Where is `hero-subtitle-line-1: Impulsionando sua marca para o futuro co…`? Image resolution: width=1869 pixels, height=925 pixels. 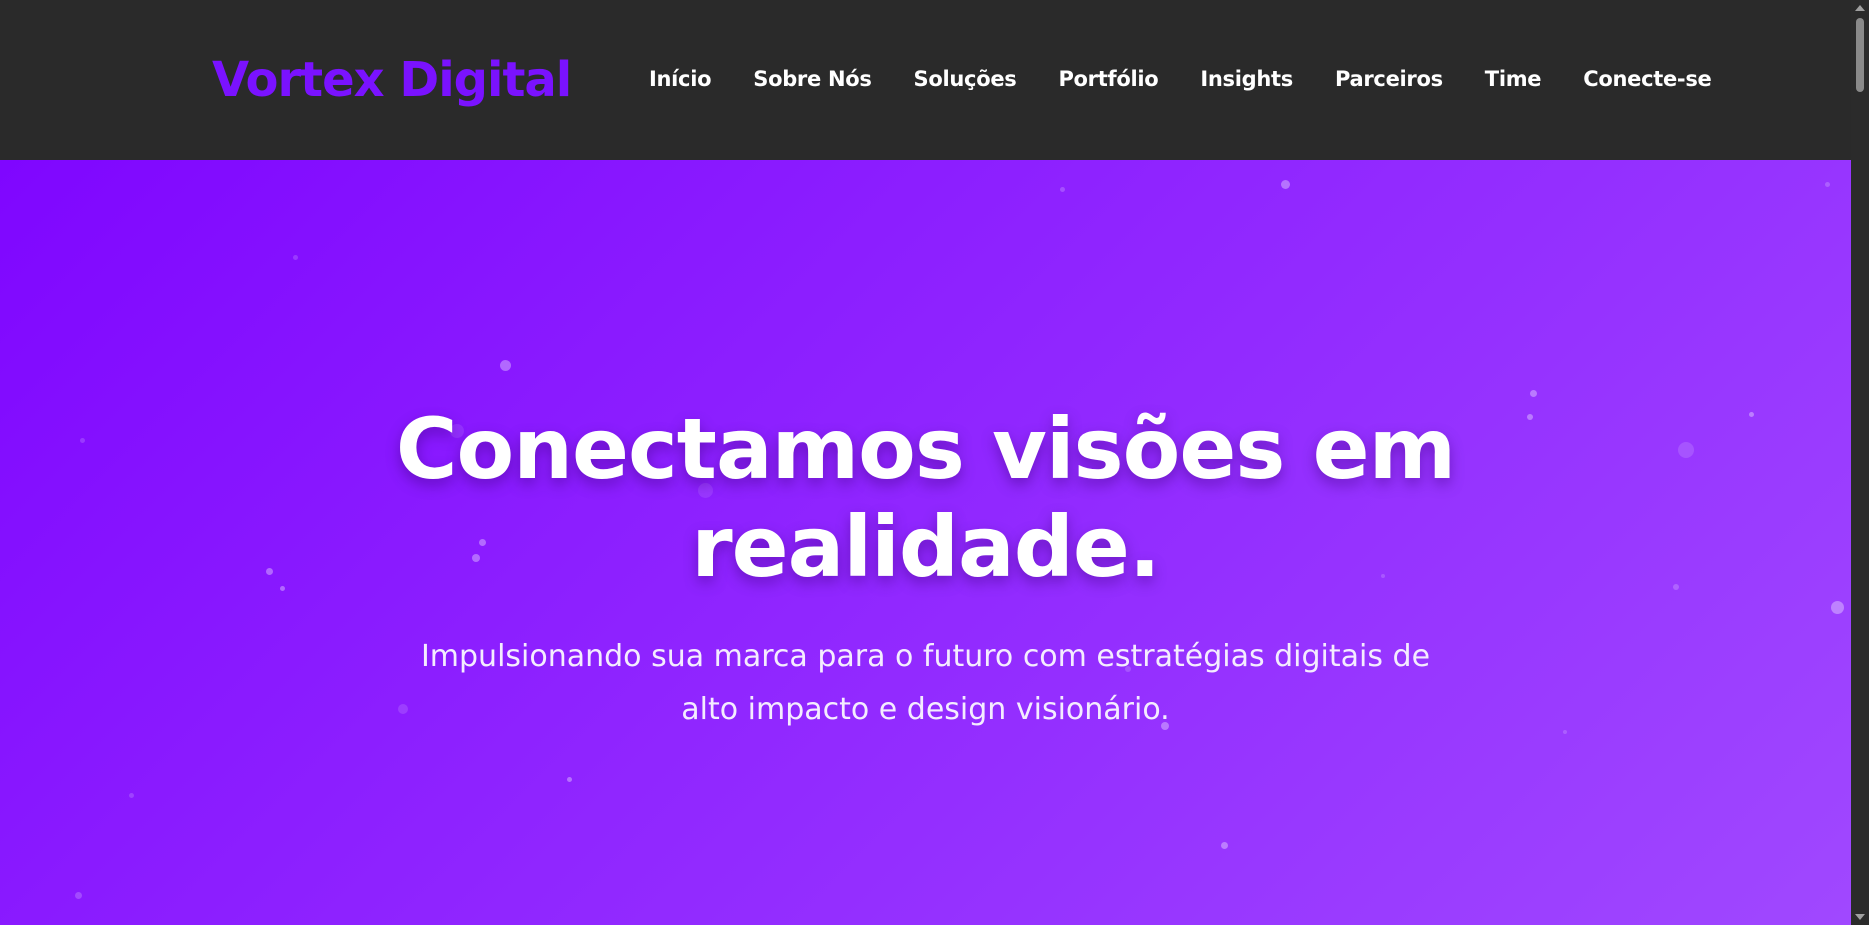
hero-subtitle-line-1: Impulsionando sua marca para o futuro co… is located at coordinates (925, 656).